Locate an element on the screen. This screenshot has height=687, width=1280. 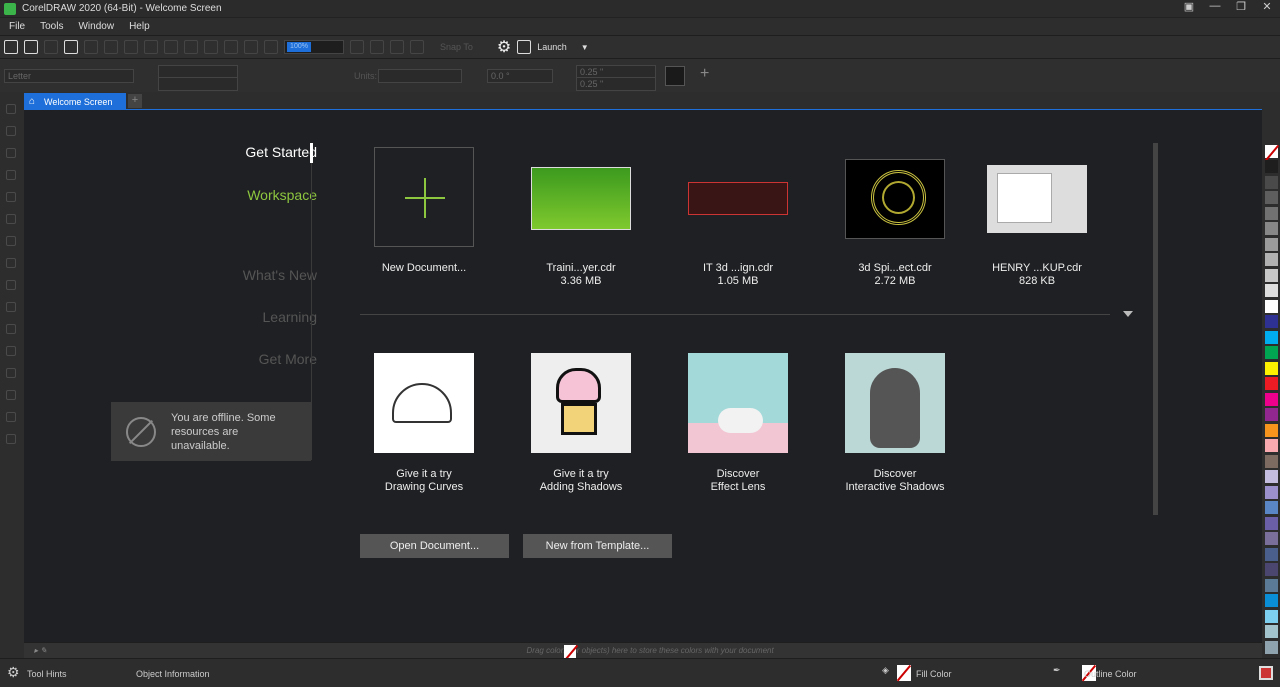
close-button: ✕ is located at coordinates (1267, 6).